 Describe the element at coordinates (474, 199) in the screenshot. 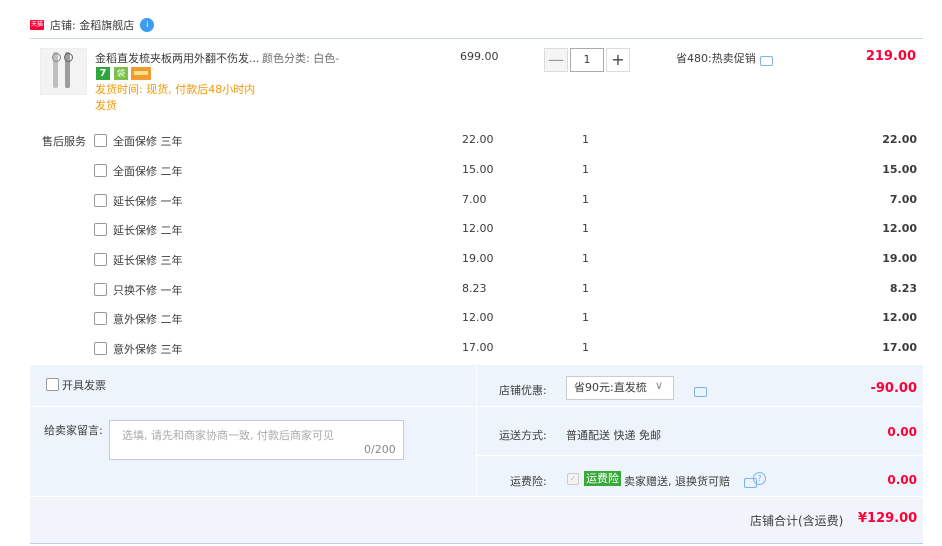

I see `service-price: 7.00` at that location.